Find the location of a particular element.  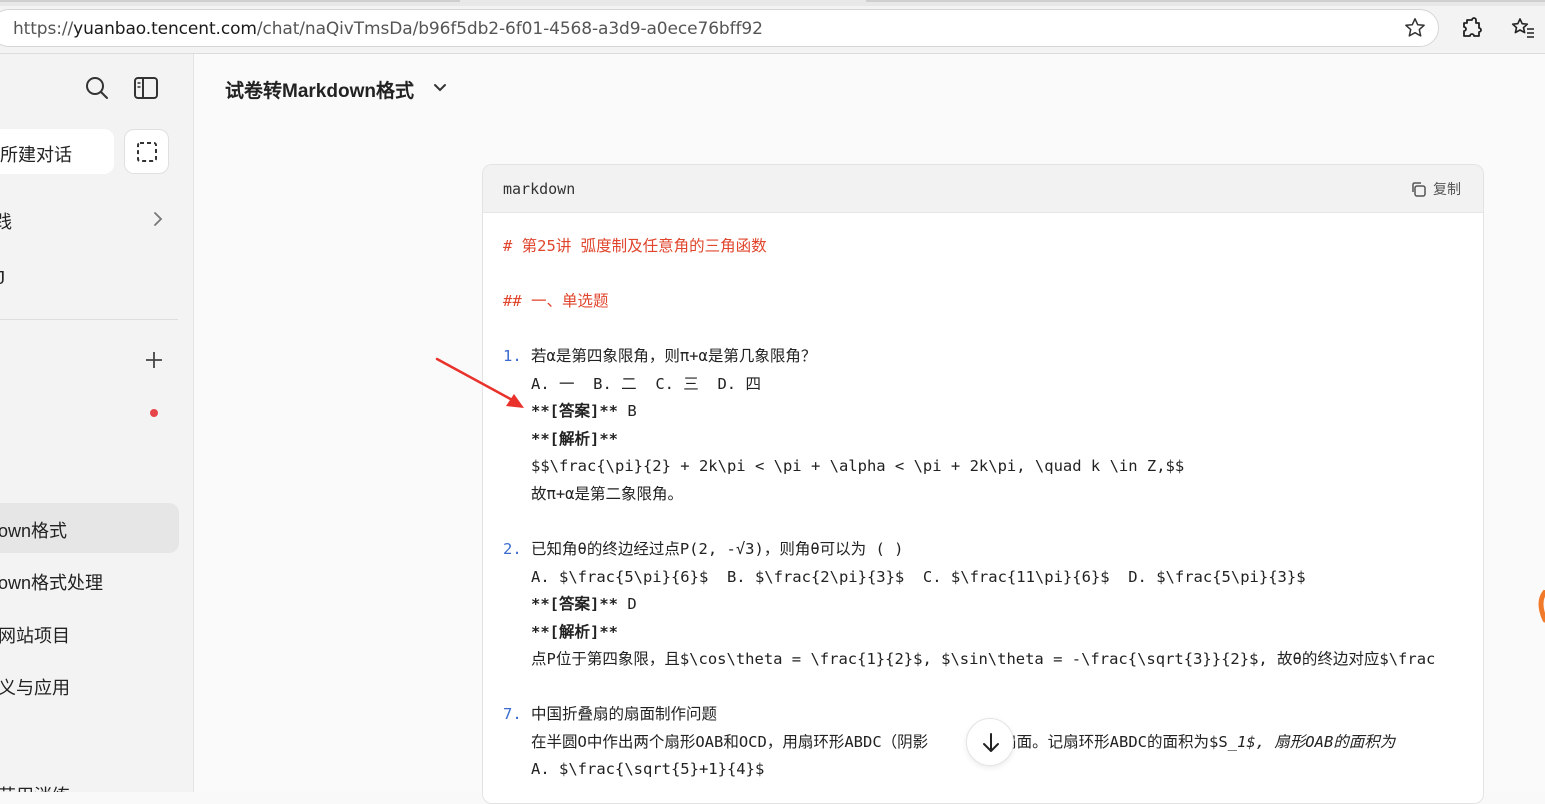

chat-title: 试卷转Markdown格式 is located at coordinates (319, 89).